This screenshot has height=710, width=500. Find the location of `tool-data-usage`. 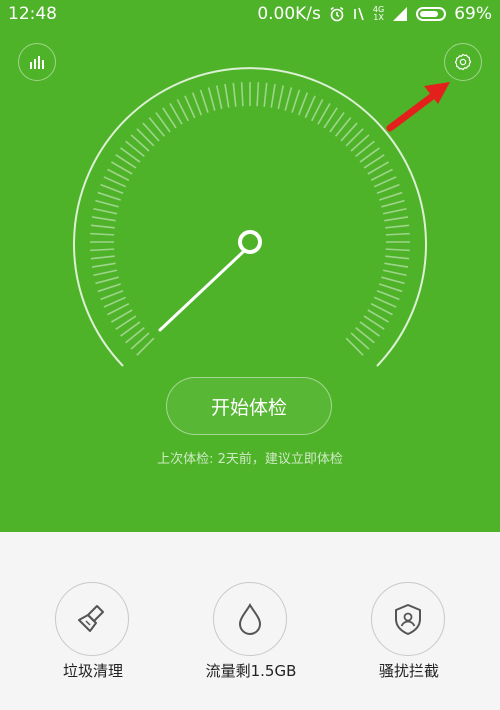

tool-data-usage is located at coordinates (251, 619).